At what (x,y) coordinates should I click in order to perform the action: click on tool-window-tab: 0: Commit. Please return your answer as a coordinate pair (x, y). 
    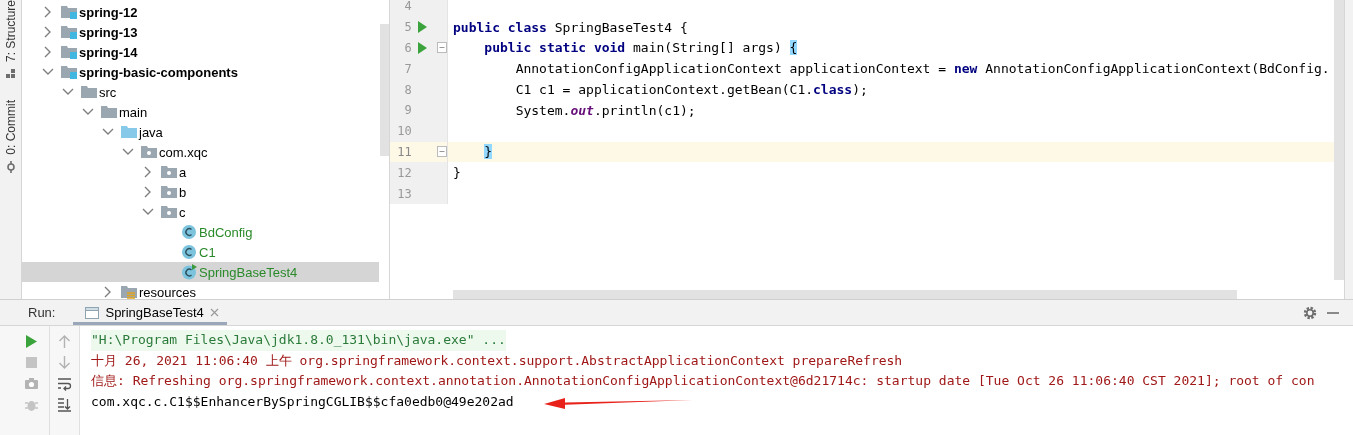
    Looking at the image, I should click on (10, 127).